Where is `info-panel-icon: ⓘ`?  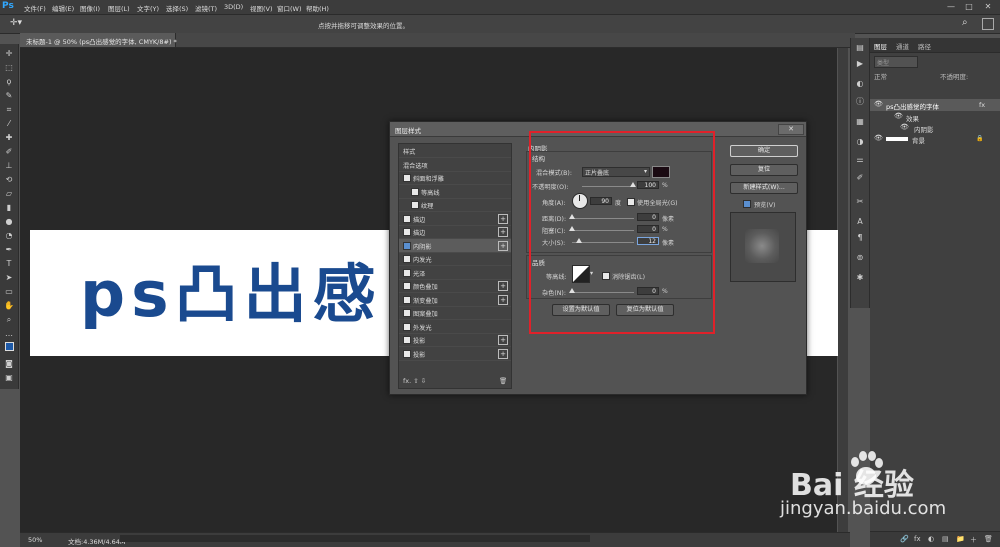 info-panel-icon: ⓘ is located at coordinates (860, 102).